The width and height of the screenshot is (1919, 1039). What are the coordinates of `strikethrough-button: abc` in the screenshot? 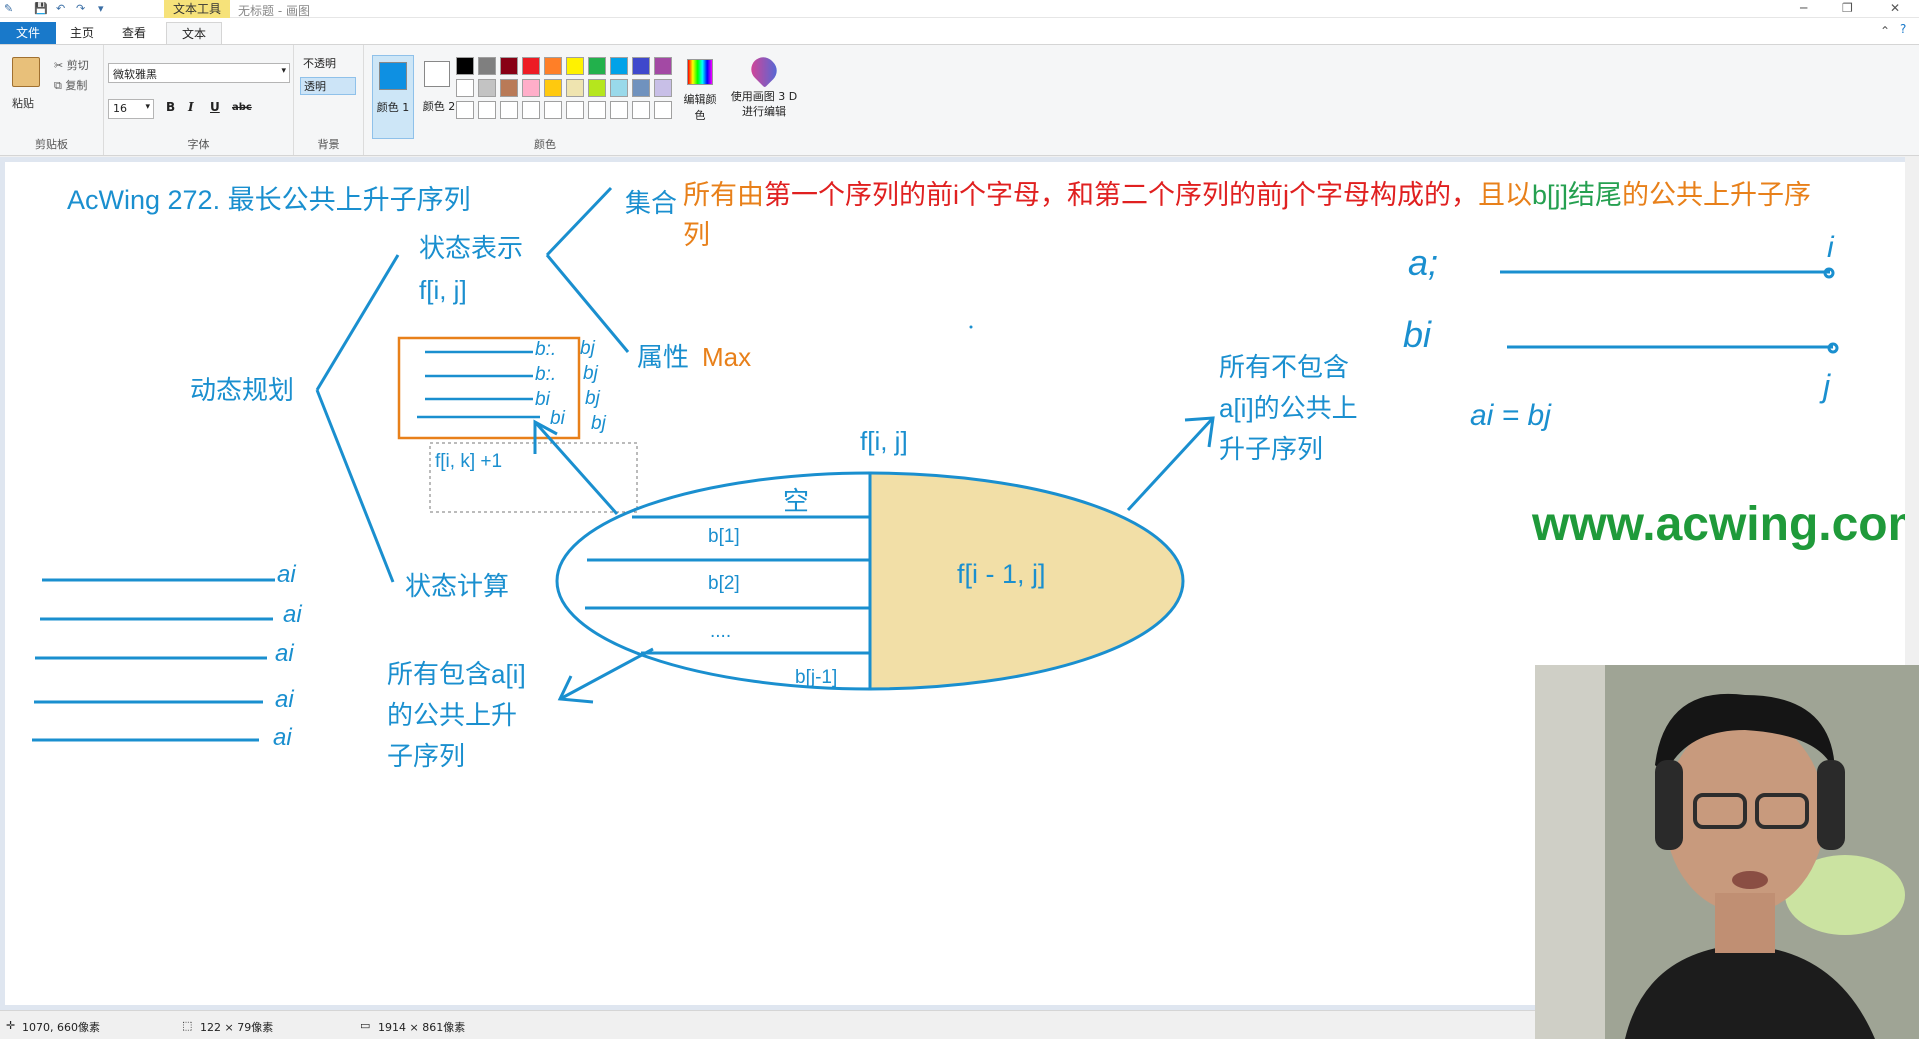 It's located at (242, 107).